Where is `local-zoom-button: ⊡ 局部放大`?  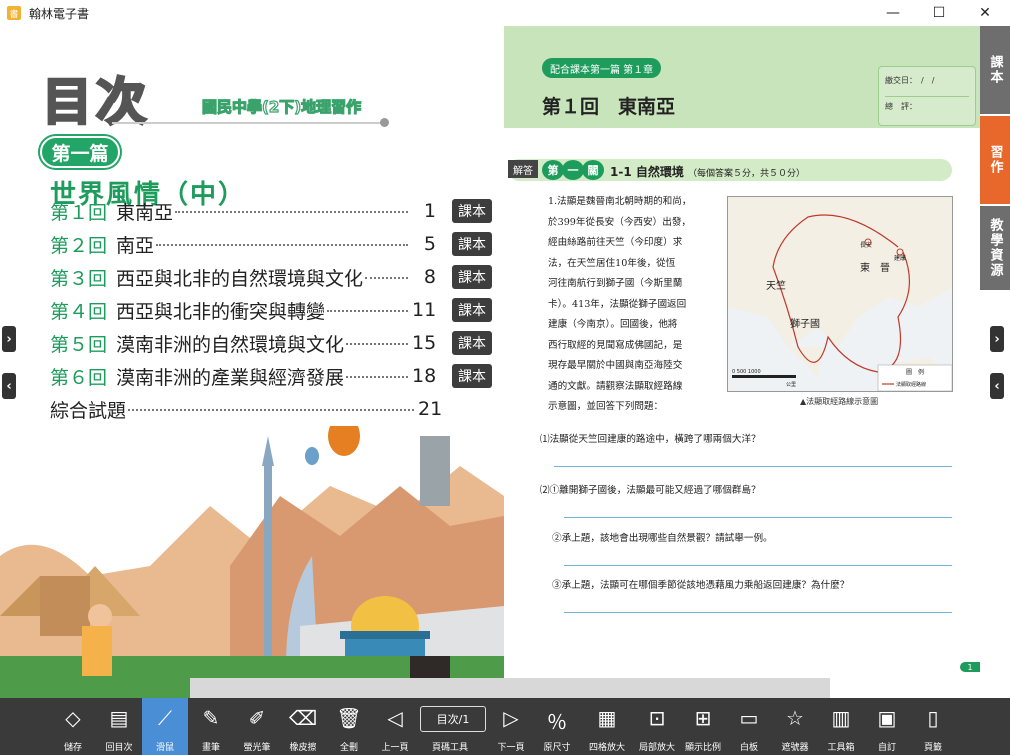
local-zoom-button: ⊡ 局部放大 is located at coordinates (657, 726).